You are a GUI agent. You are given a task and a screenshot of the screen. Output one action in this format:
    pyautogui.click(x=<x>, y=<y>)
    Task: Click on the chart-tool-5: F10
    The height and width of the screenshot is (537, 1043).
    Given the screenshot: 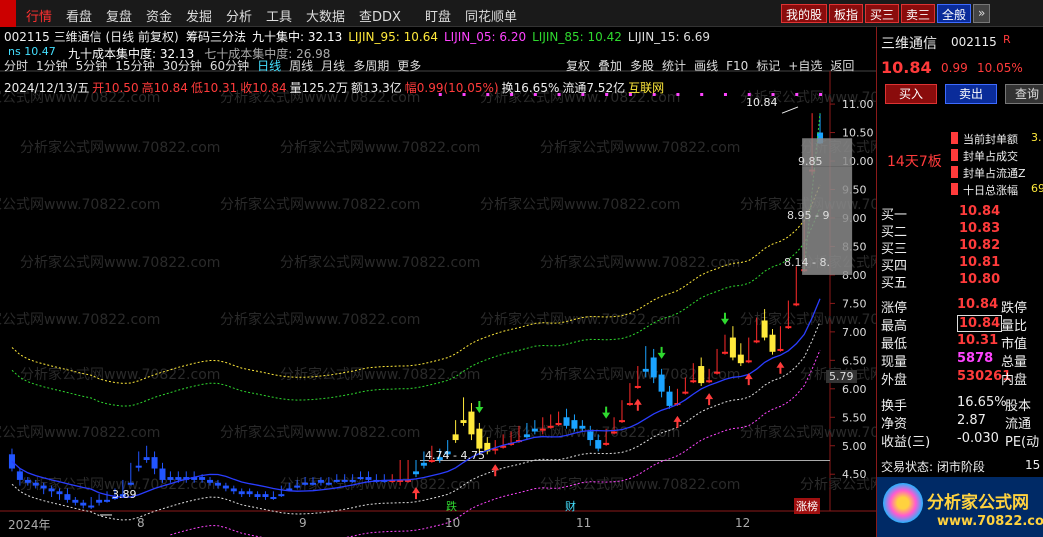 What is the action you would take?
    pyautogui.click(x=737, y=66)
    